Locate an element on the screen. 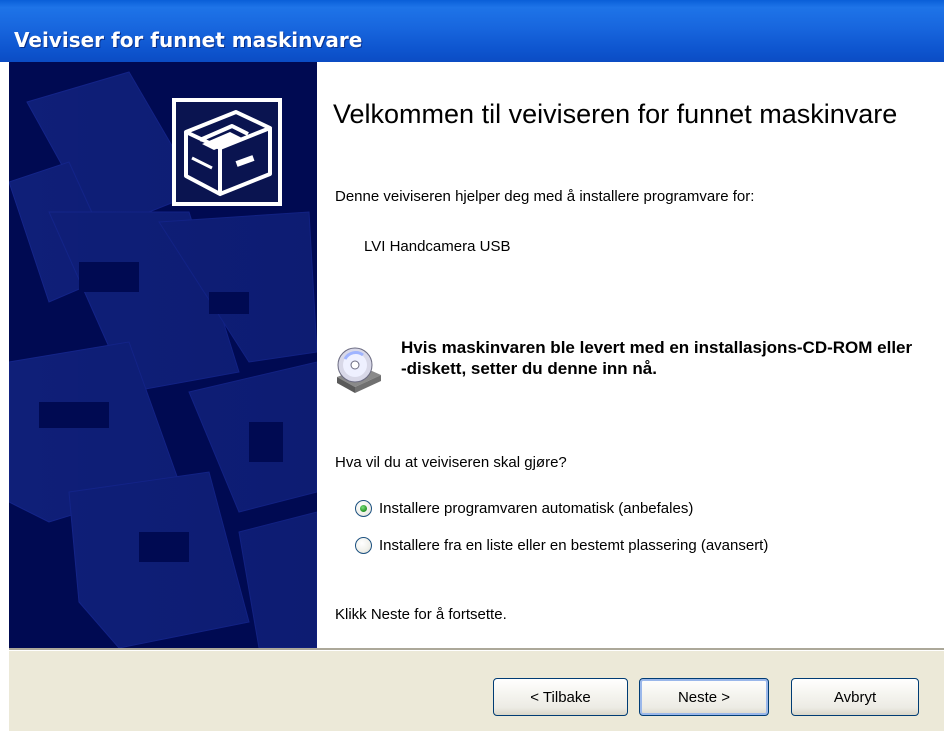  continue-instruction: Klikk Neste for å fortsette. is located at coordinates (421, 614).